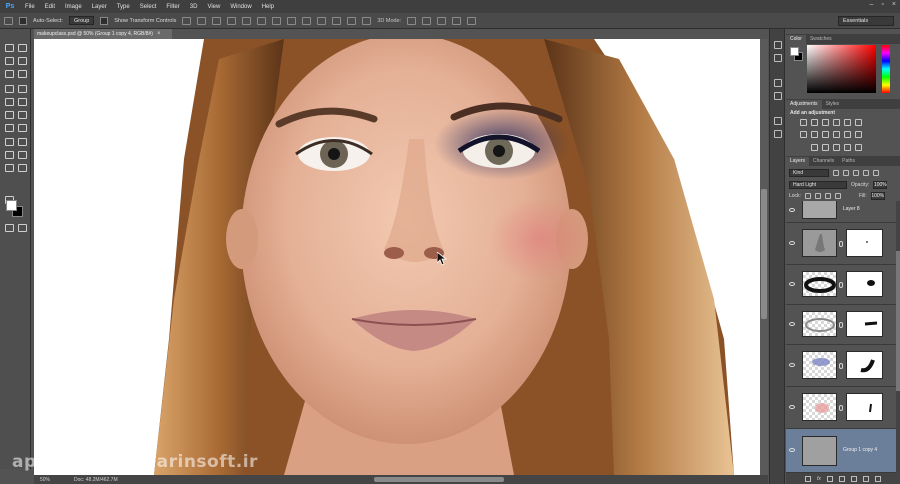 Image resolution: width=900 pixels, height=484 pixels. I want to click on brush-panel-icon, so click(778, 83).